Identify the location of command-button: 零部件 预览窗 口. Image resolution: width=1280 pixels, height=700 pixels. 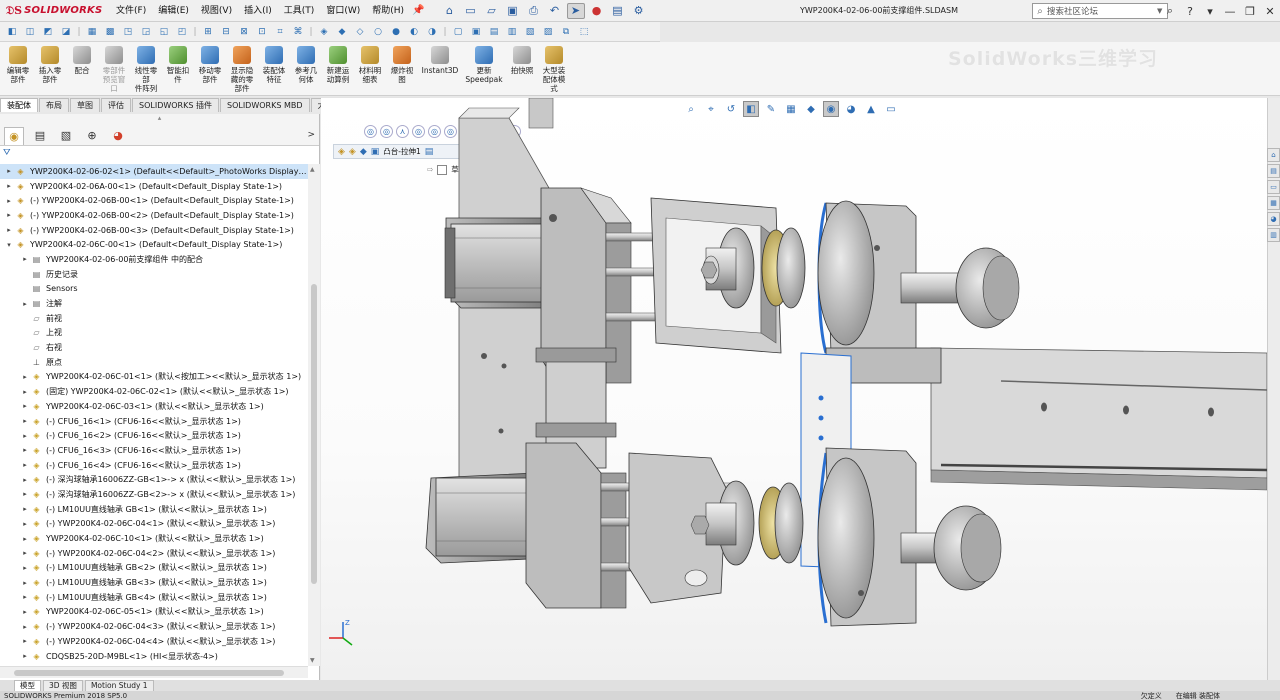
(114, 67).